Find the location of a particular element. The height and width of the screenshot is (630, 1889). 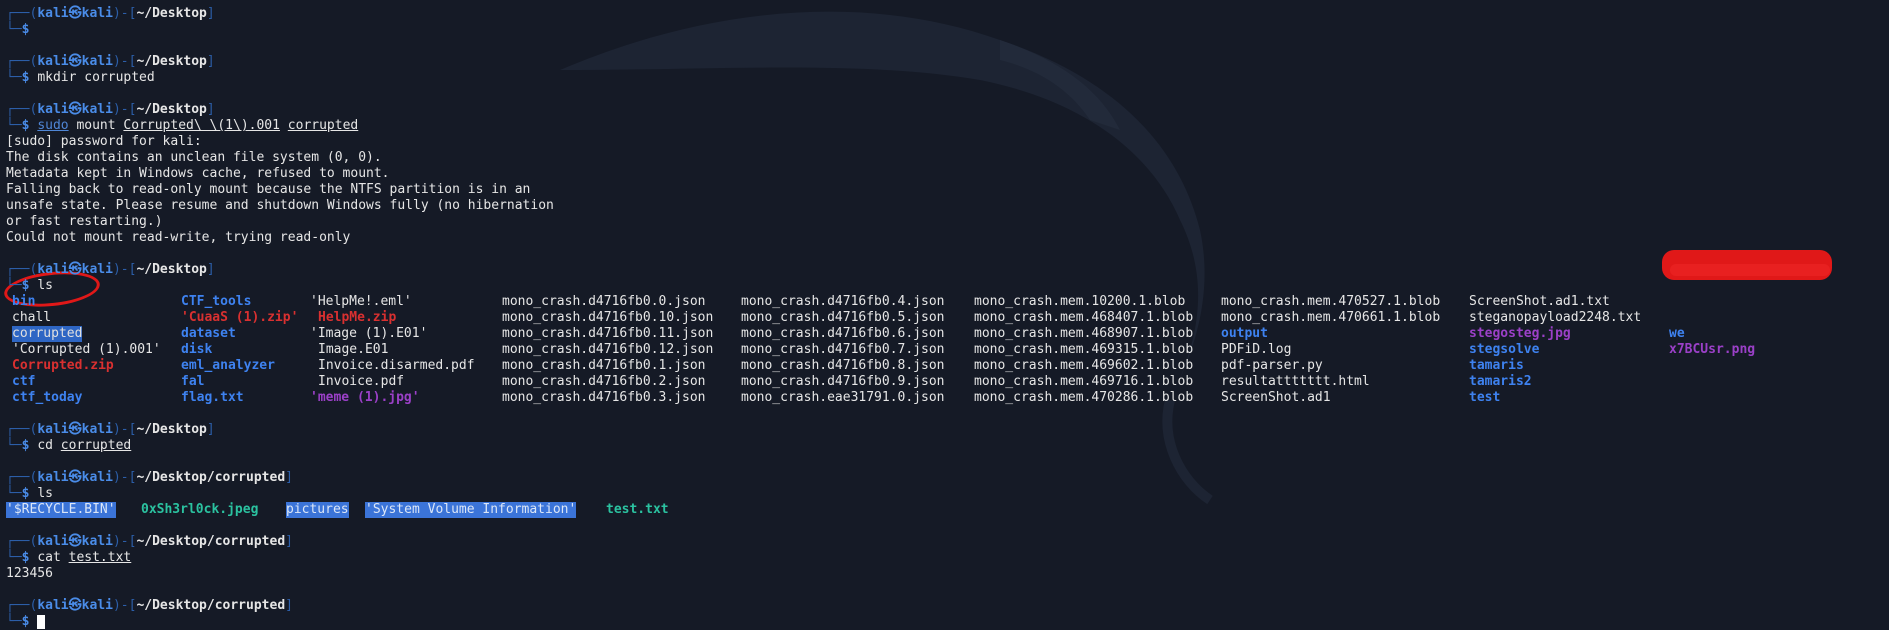

file-entry: Corrupted.zip is located at coordinates (63, 365).